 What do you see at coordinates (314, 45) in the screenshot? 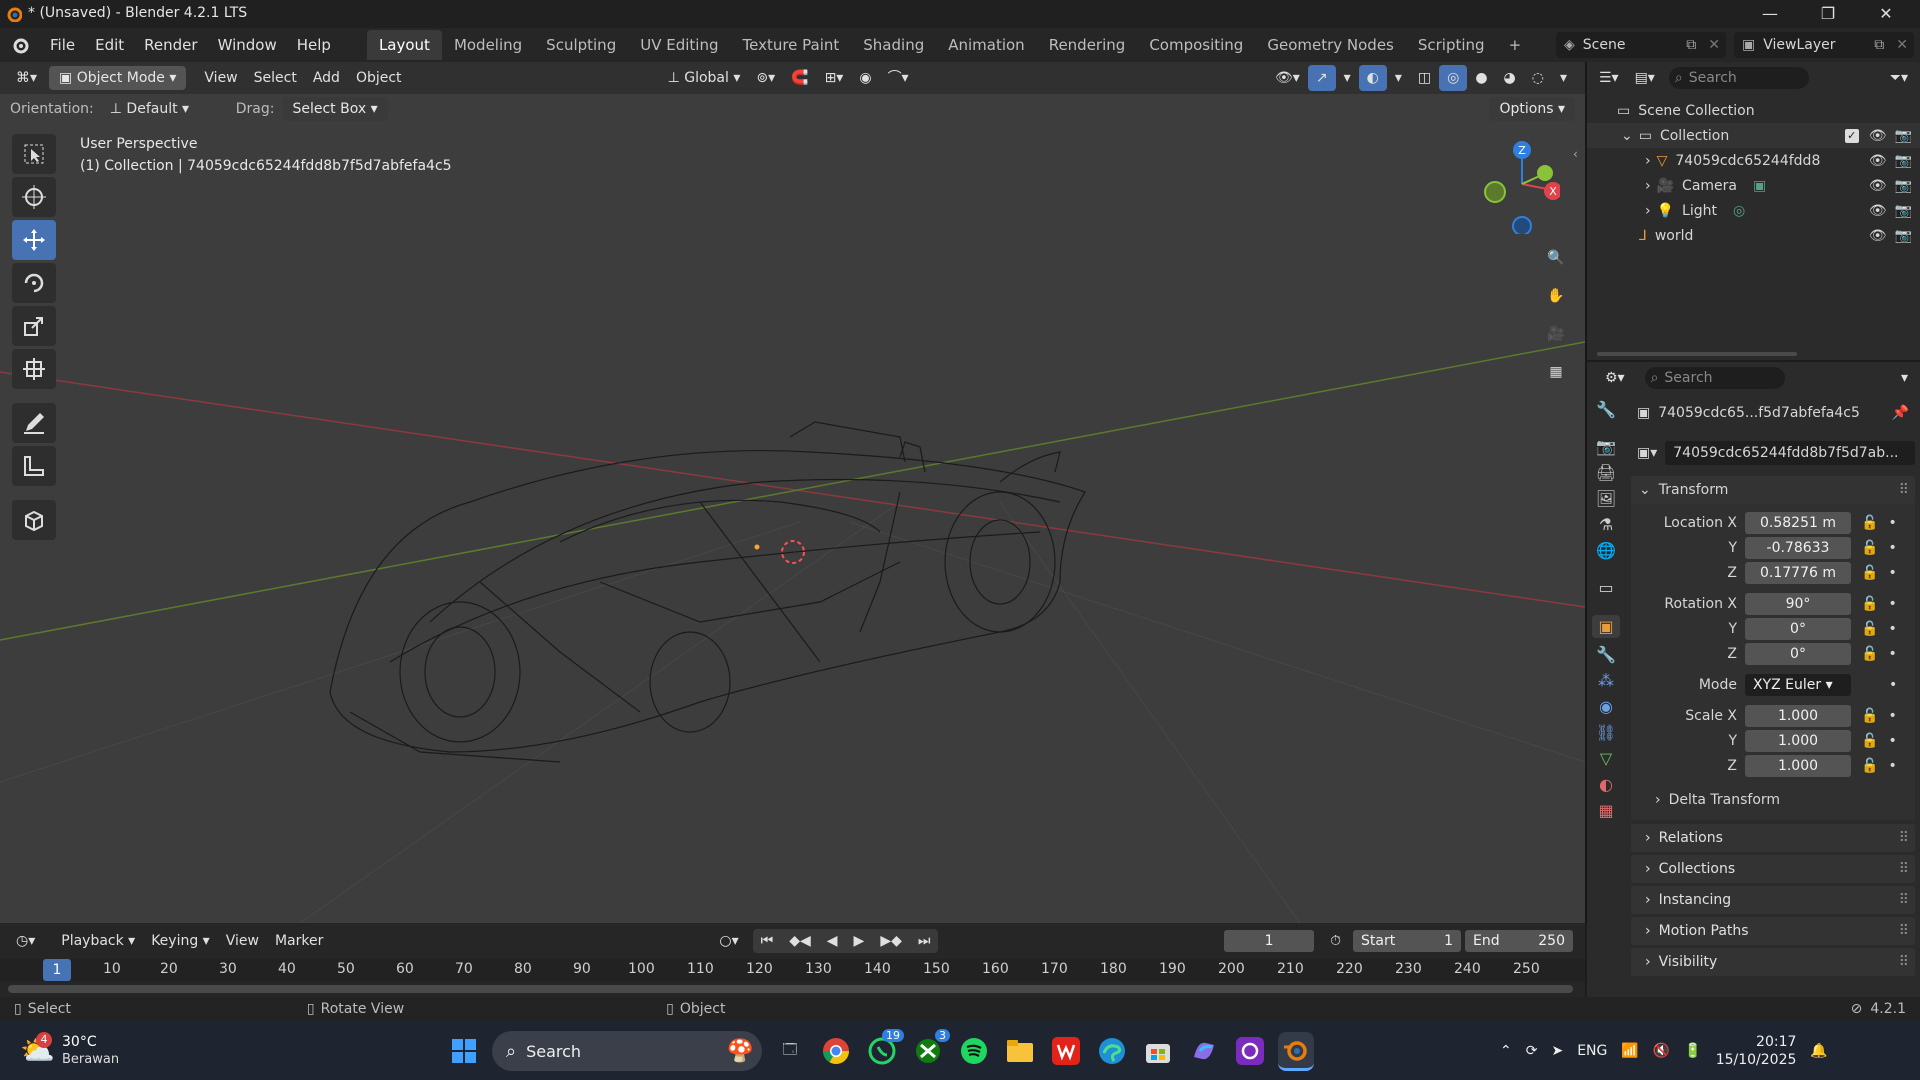
I see `menu-help: Help` at bounding box center [314, 45].